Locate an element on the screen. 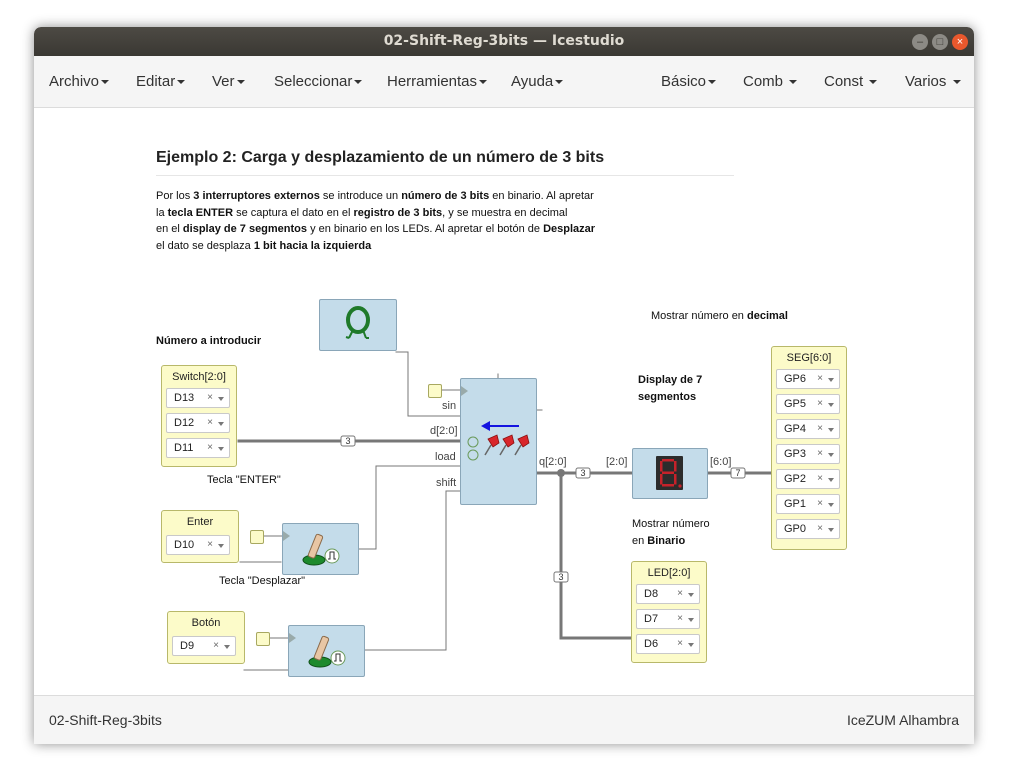  led-bus-wire is located at coordinates (596, 555).